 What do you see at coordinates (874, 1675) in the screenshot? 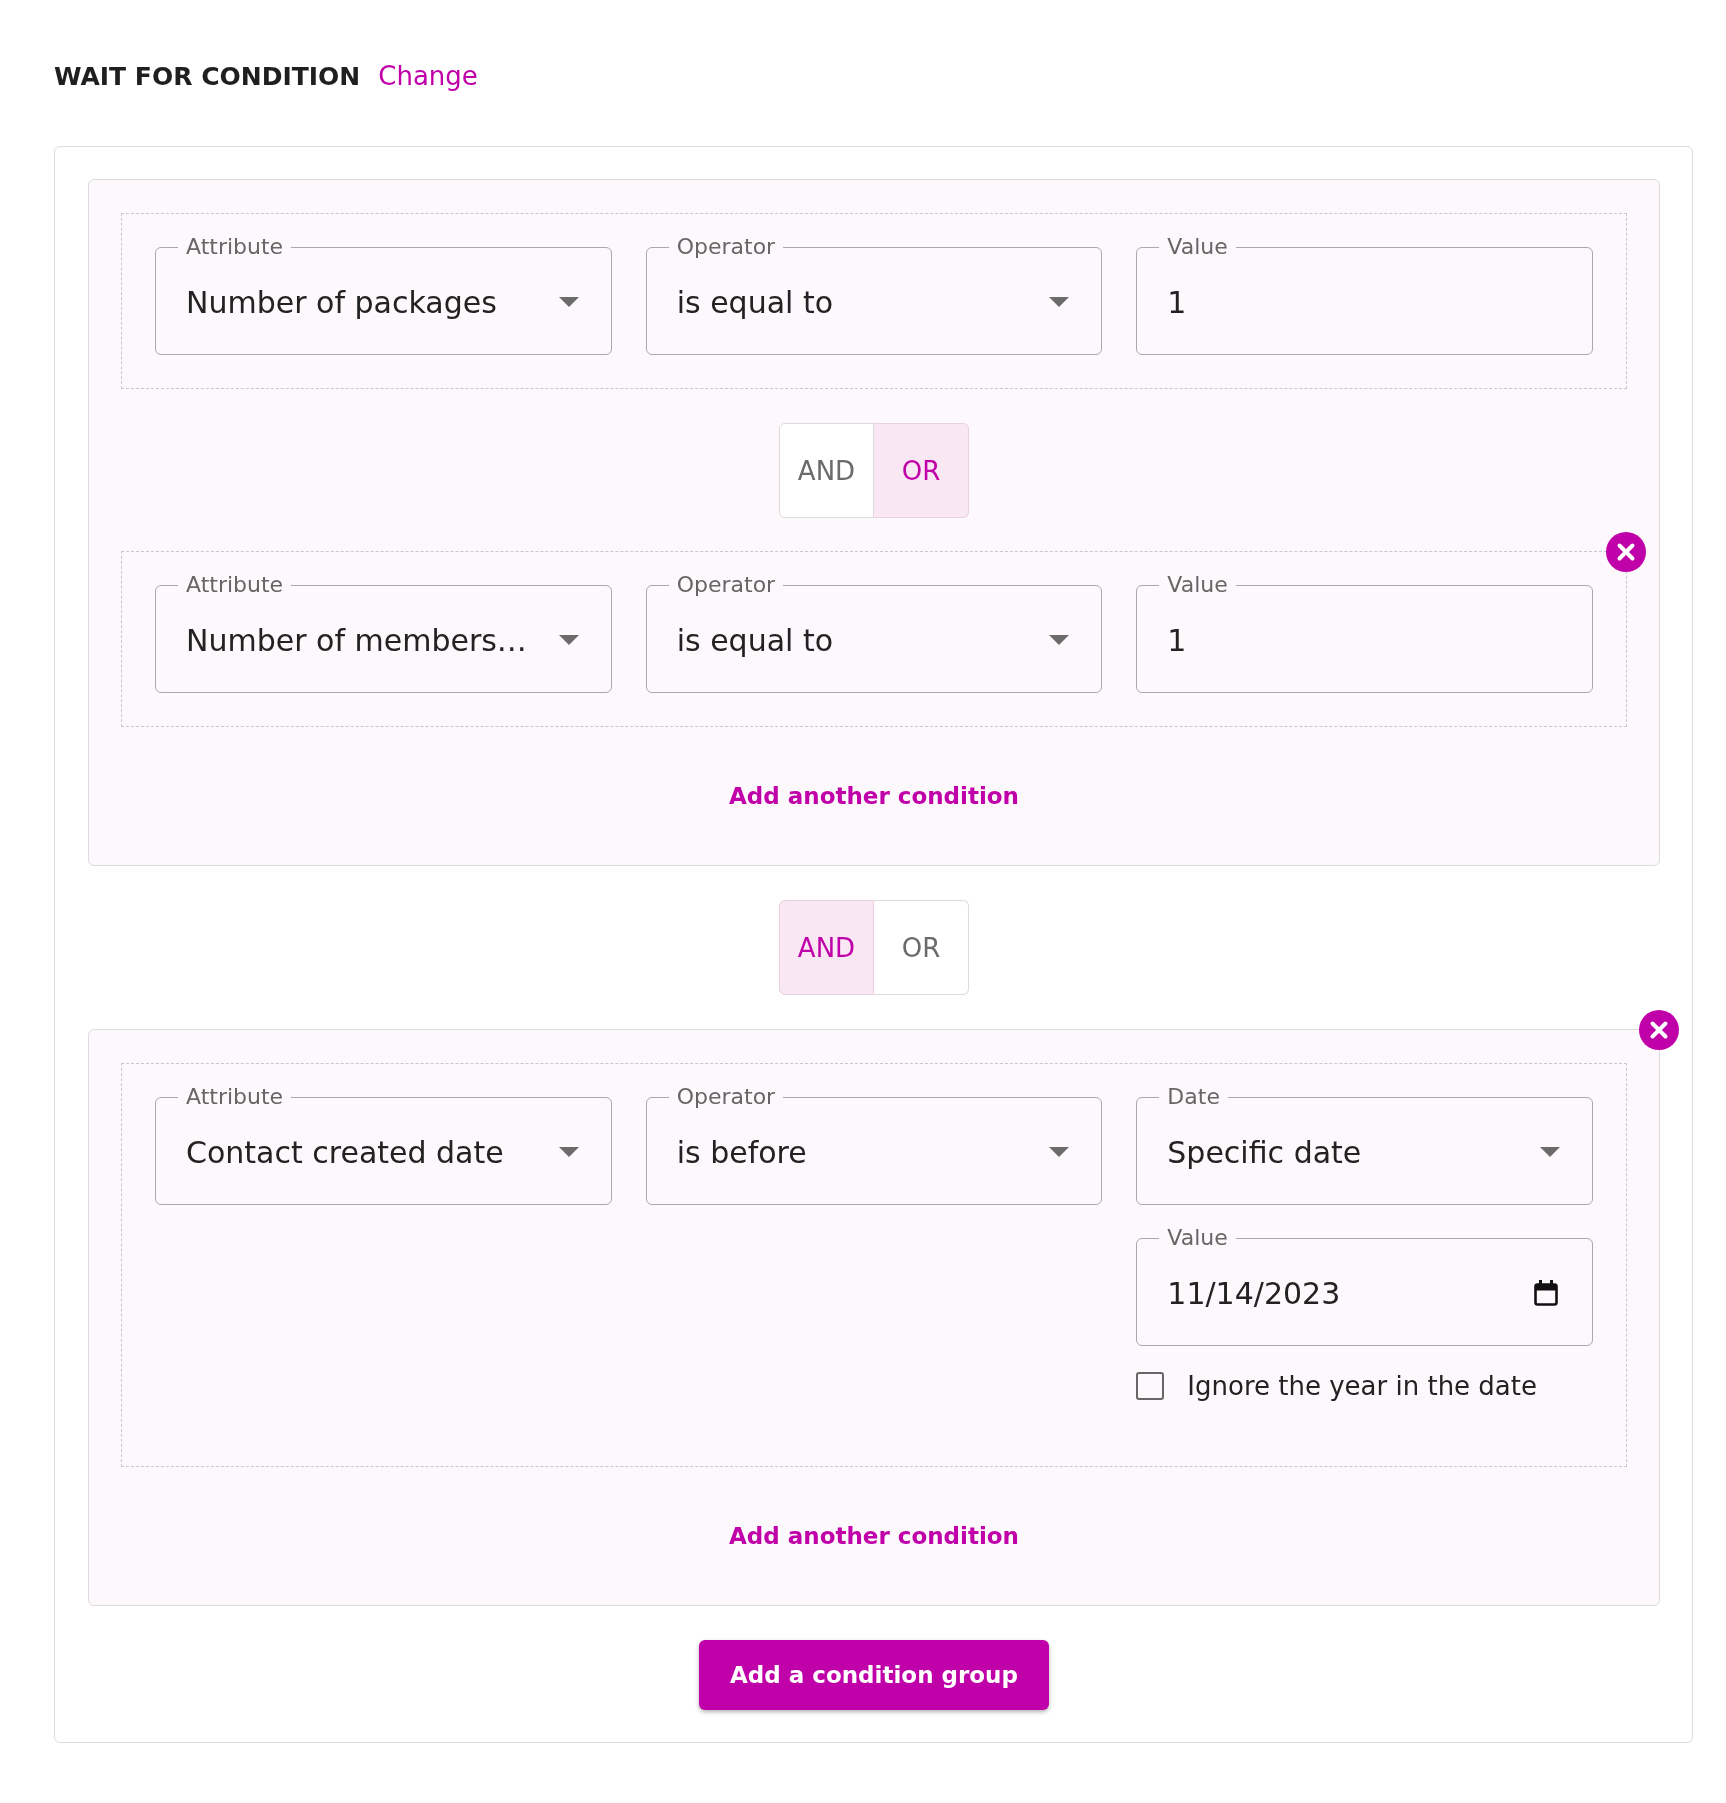
I see `add-group-button: Add a condition group` at bounding box center [874, 1675].